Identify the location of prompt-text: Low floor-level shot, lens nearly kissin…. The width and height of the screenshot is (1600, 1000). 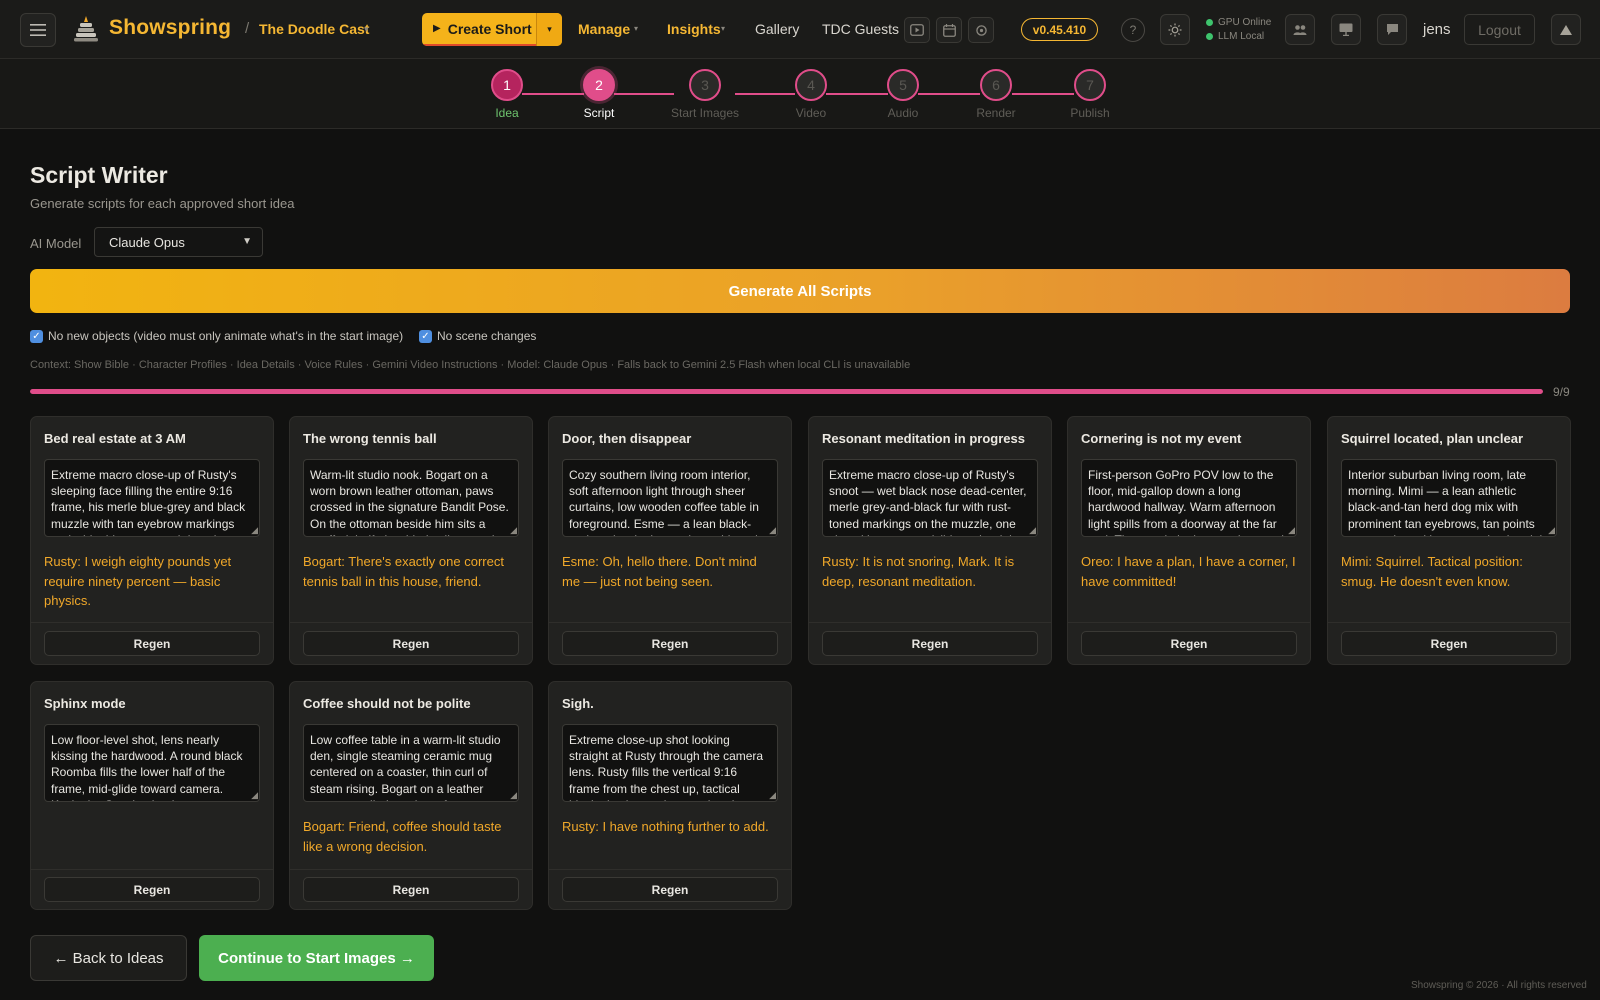
(149, 767).